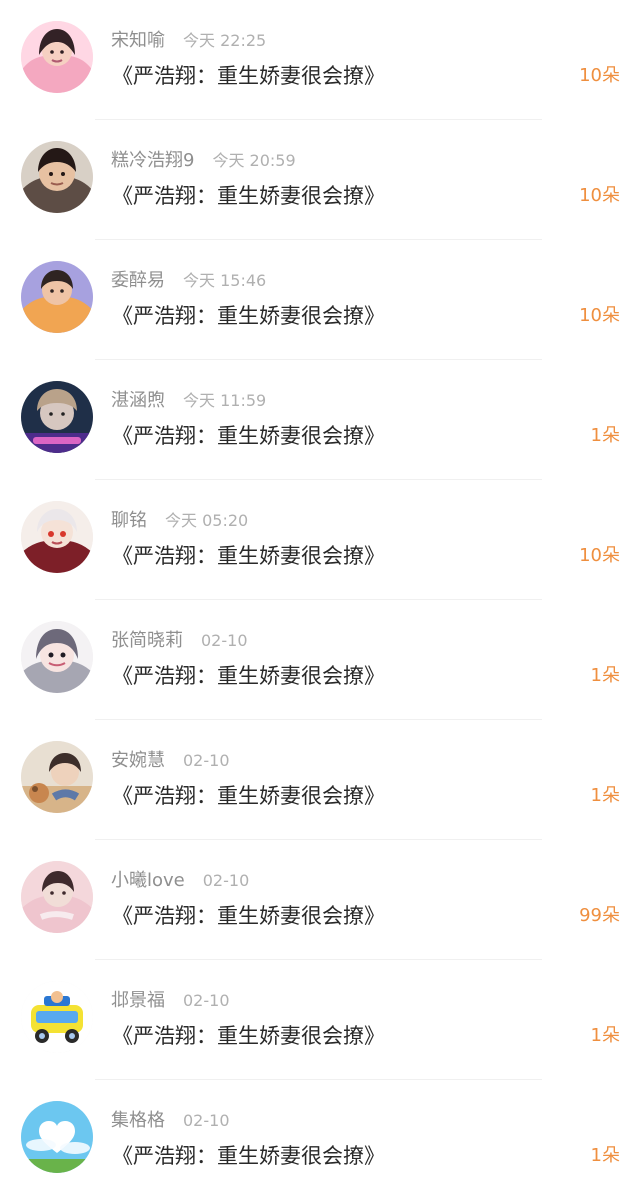 The height and width of the screenshot is (1200, 640). I want to click on user-name: 宋知喻, so click(138, 40).